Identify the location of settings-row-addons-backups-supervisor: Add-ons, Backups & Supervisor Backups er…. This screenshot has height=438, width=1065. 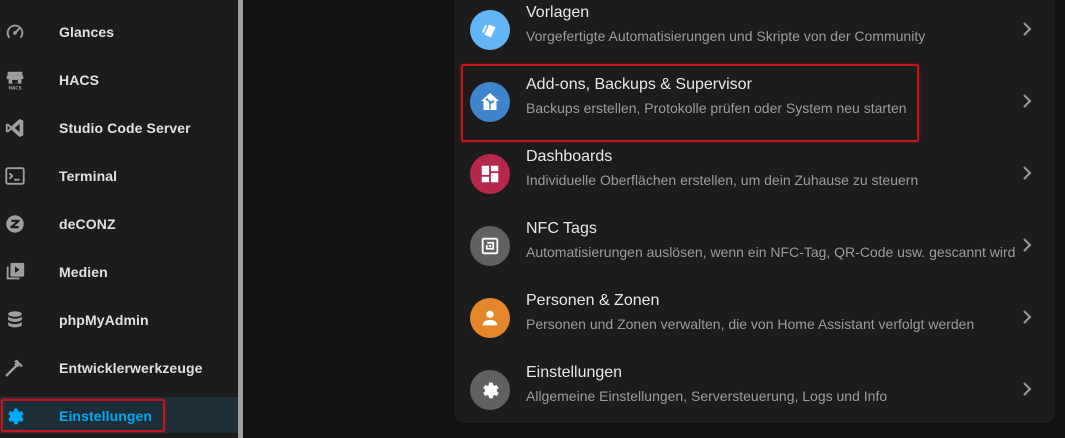
(754, 102).